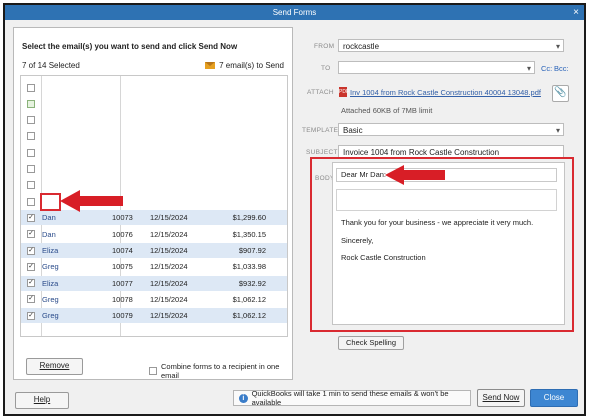  What do you see at coordinates (554, 398) in the screenshot?
I see `close-button: Close` at bounding box center [554, 398].